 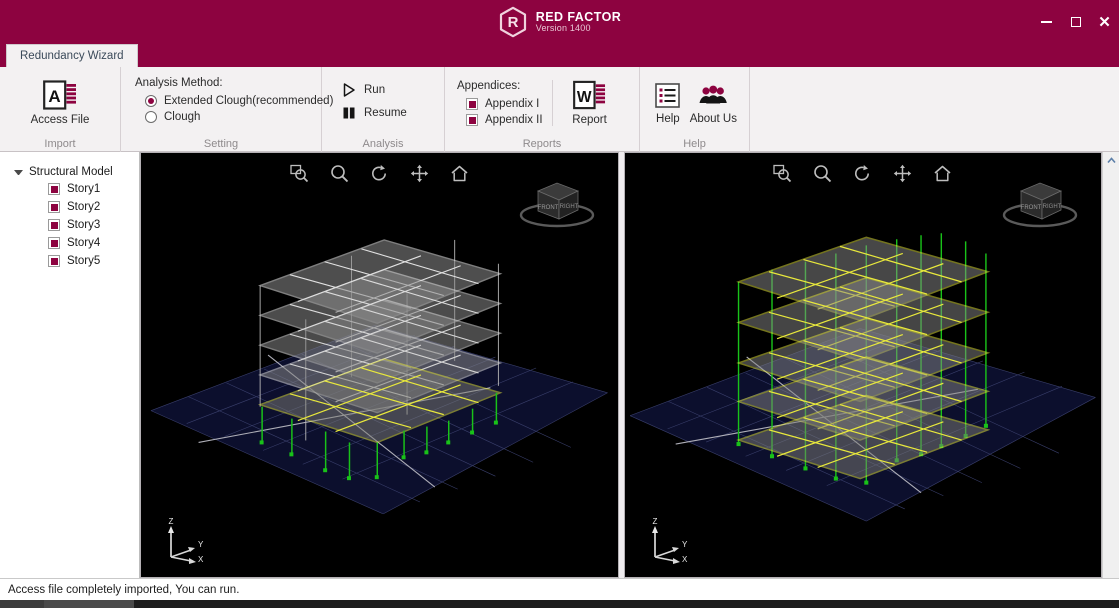 I want to click on checkbox-appendix-ii: Appendix II, so click(x=500, y=120).